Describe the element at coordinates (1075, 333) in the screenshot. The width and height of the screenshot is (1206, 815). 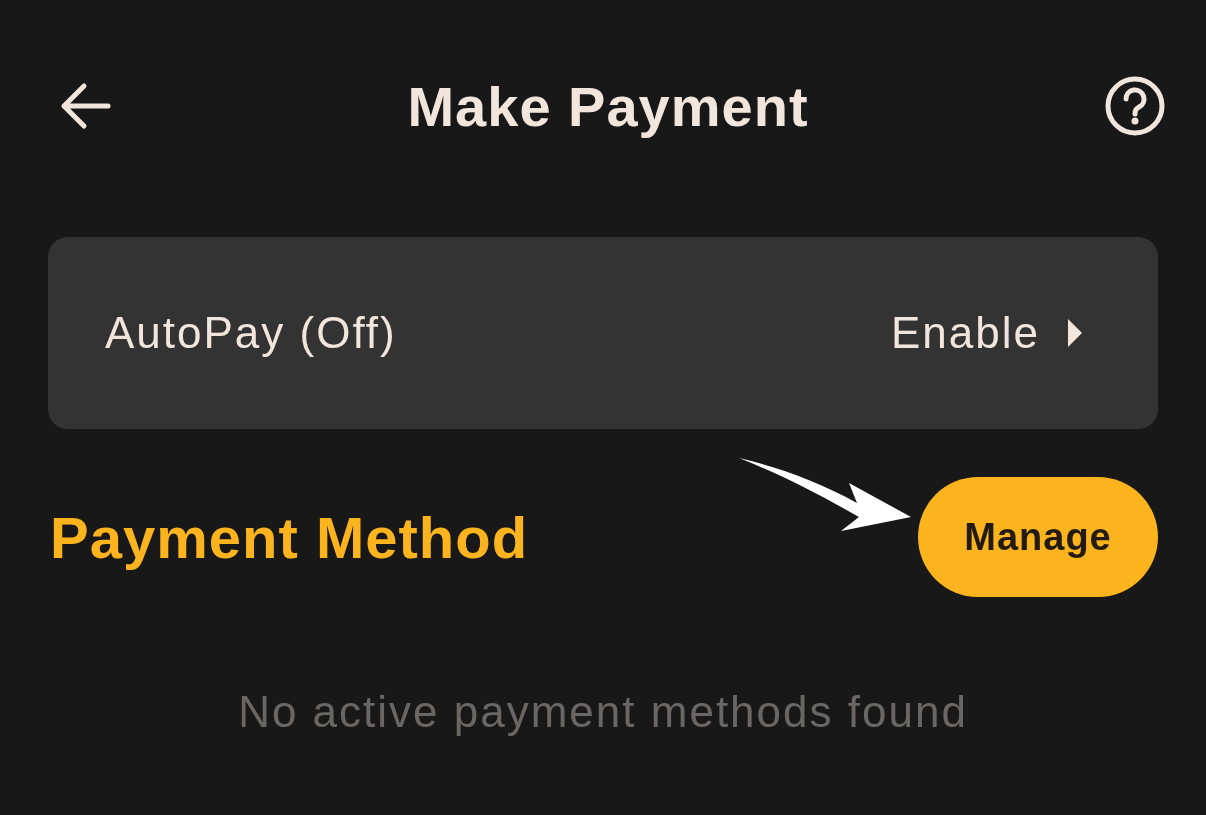
I see `caret-icon` at that location.